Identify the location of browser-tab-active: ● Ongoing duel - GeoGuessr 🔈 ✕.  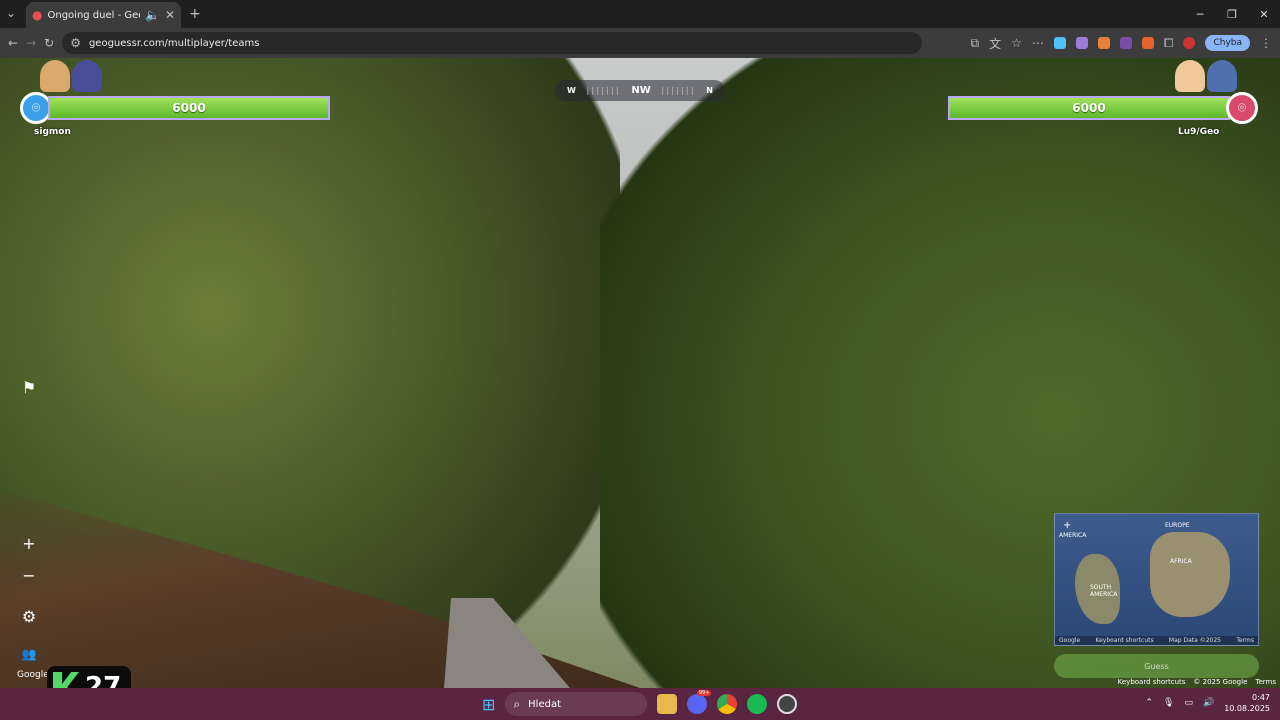
(103, 15).